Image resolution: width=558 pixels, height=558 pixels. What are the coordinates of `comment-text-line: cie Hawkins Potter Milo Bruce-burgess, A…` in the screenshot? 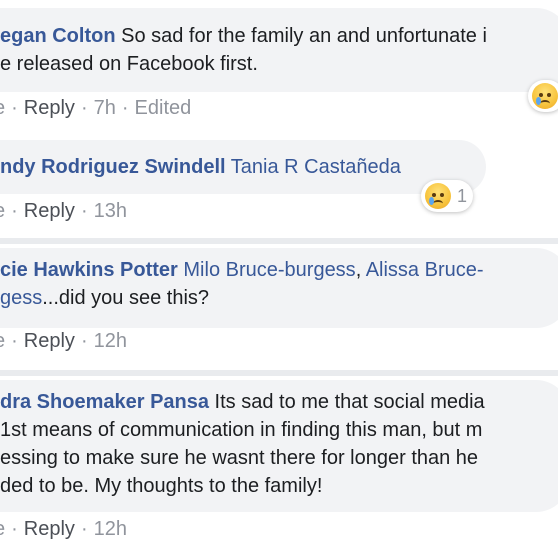 It's located at (242, 270).